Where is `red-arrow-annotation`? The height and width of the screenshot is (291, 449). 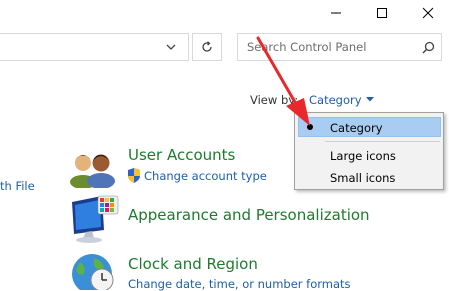
red-arrow-annotation is located at coordinates (283, 81).